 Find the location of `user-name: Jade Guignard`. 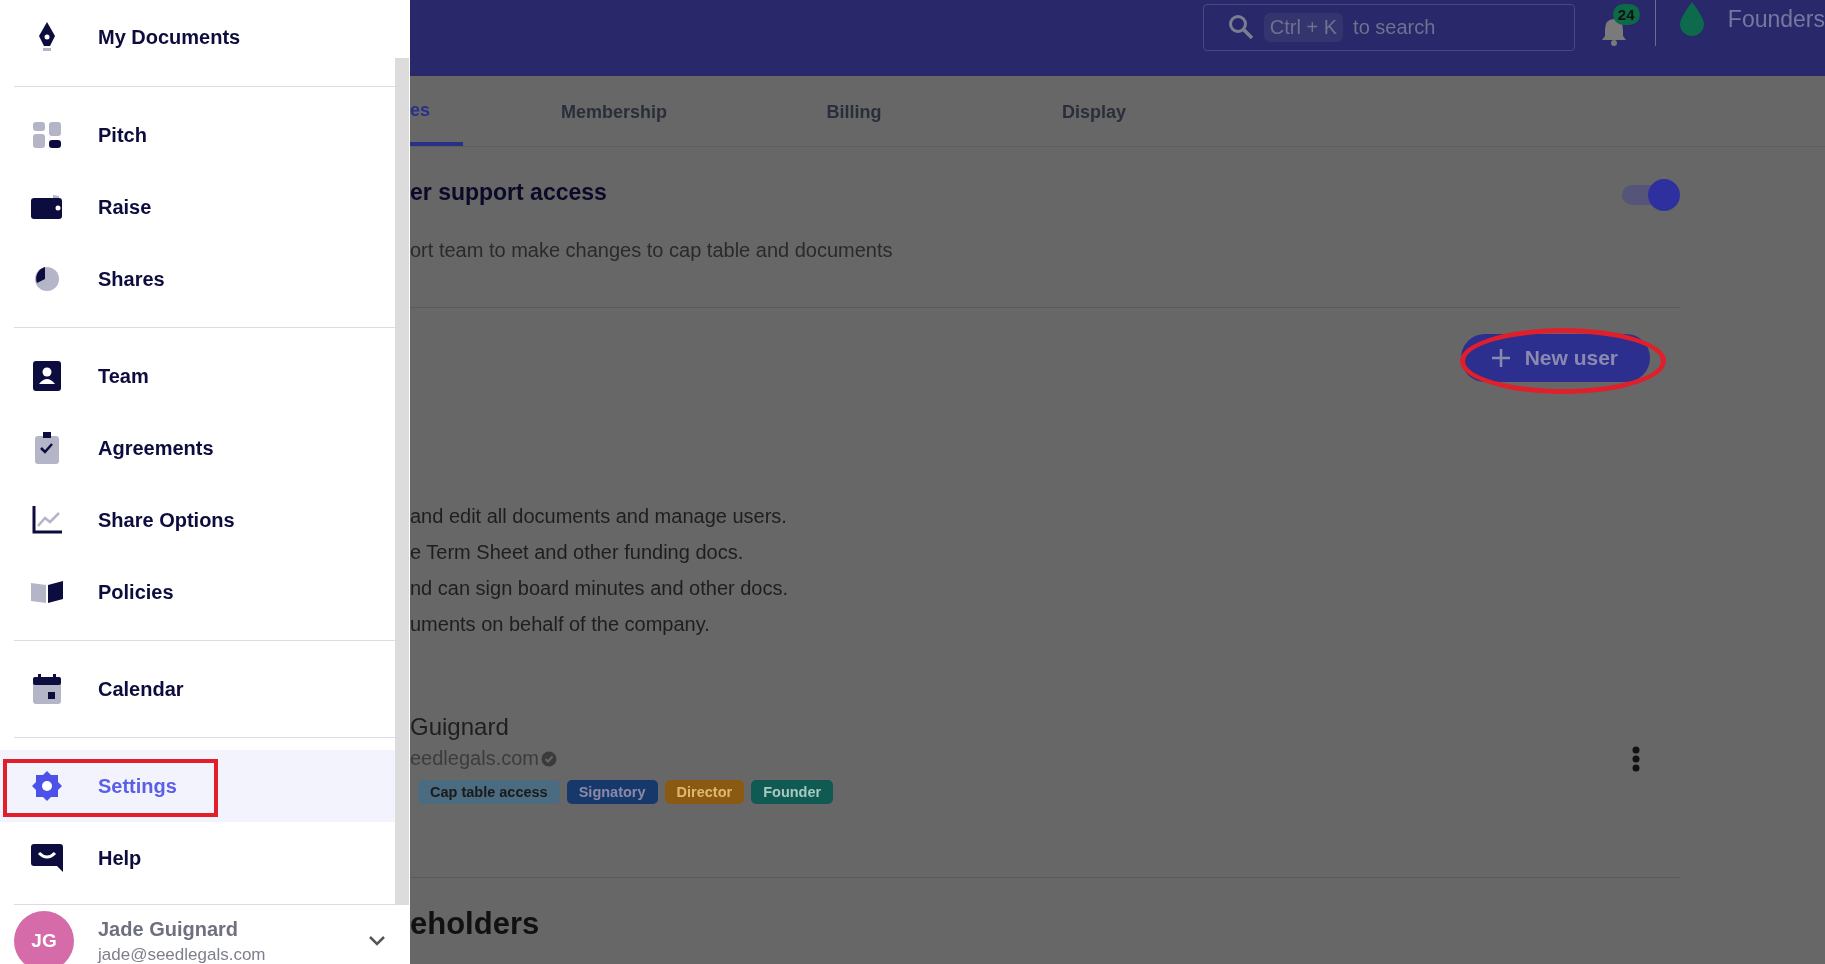

user-name: Jade Guignard is located at coordinates (169, 929).